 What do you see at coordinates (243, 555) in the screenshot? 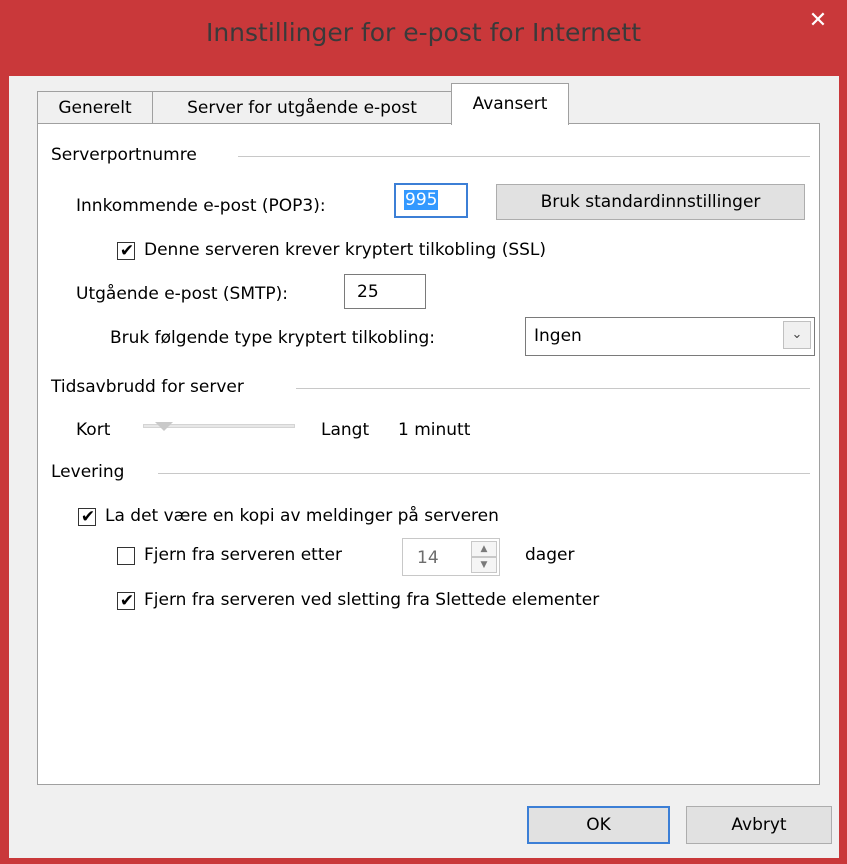
I see `remove-after-label: Fjern fra serveren etter` at bounding box center [243, 555].